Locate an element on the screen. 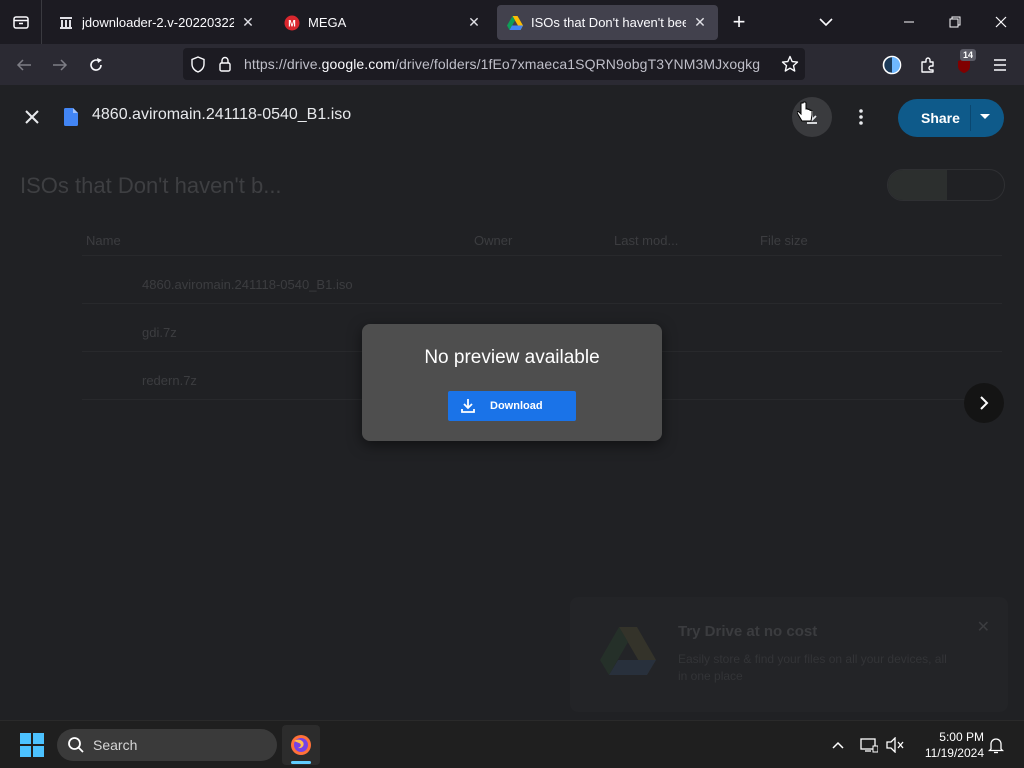 This screenshot has height=768, width=1024. file-viewer-header: 4860.aviromain.241118-0540_B1.iso Share is located at coordinates (512, 117).